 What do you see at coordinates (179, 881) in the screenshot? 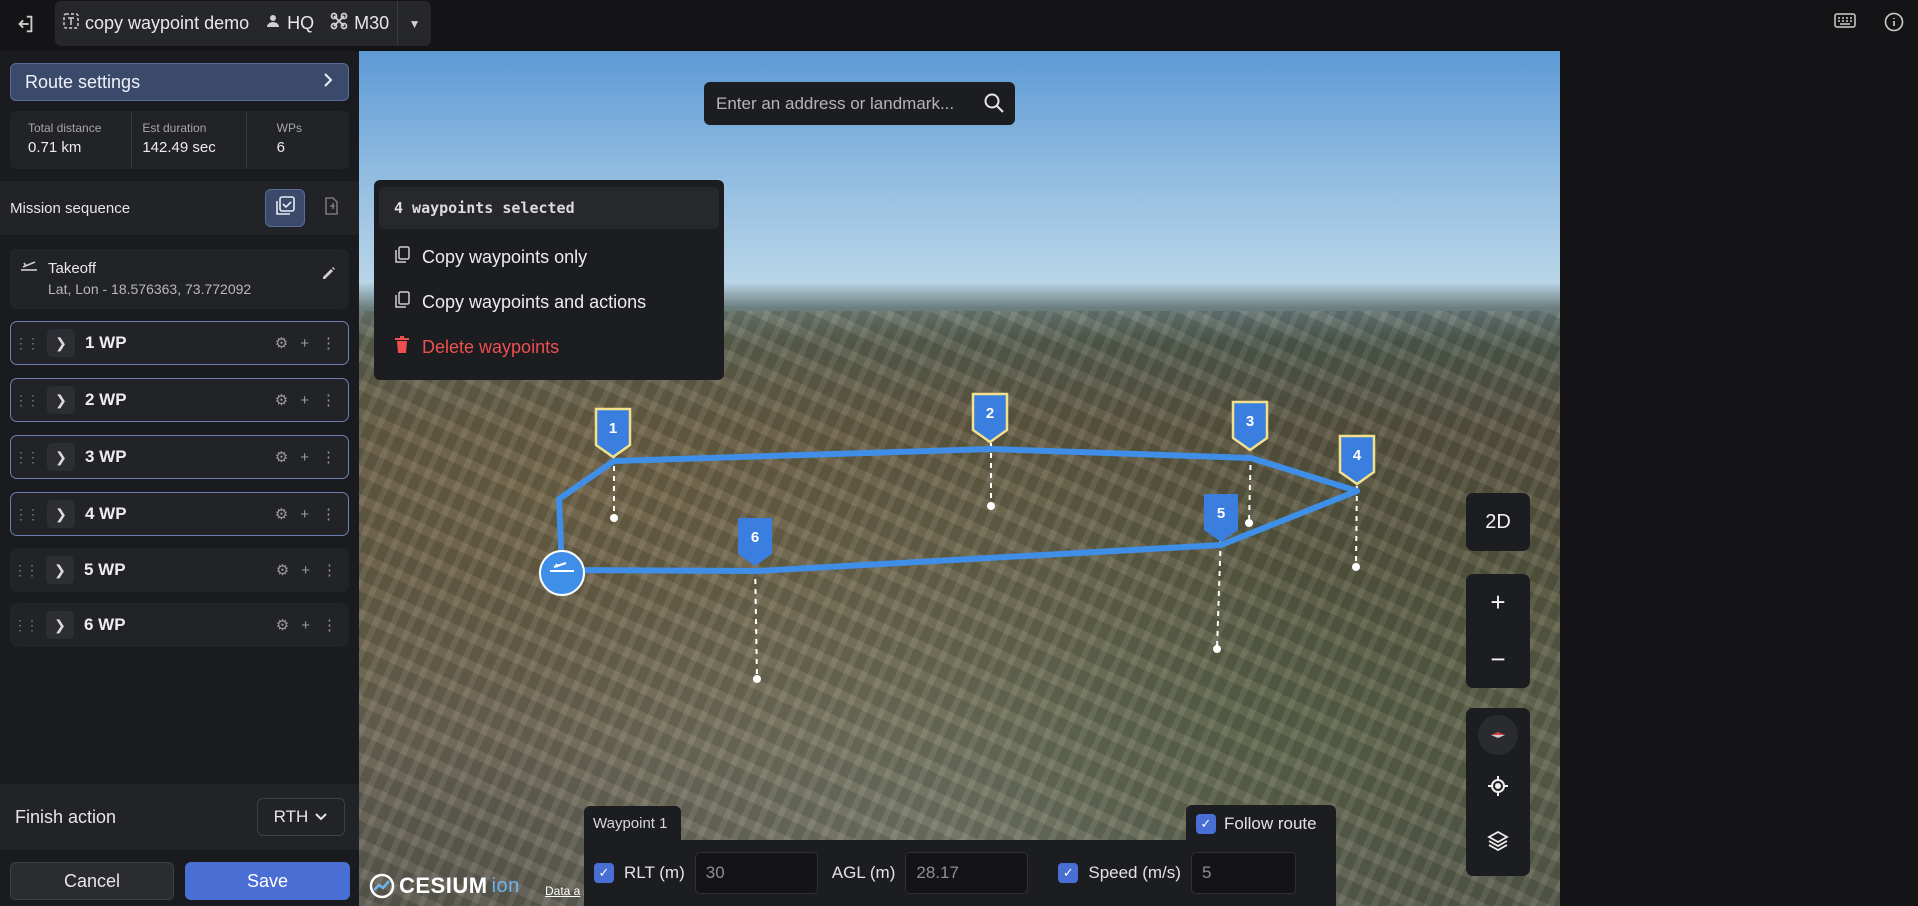
I see `footer-buttons: Cancel Save` at bounding box center [179, 881].